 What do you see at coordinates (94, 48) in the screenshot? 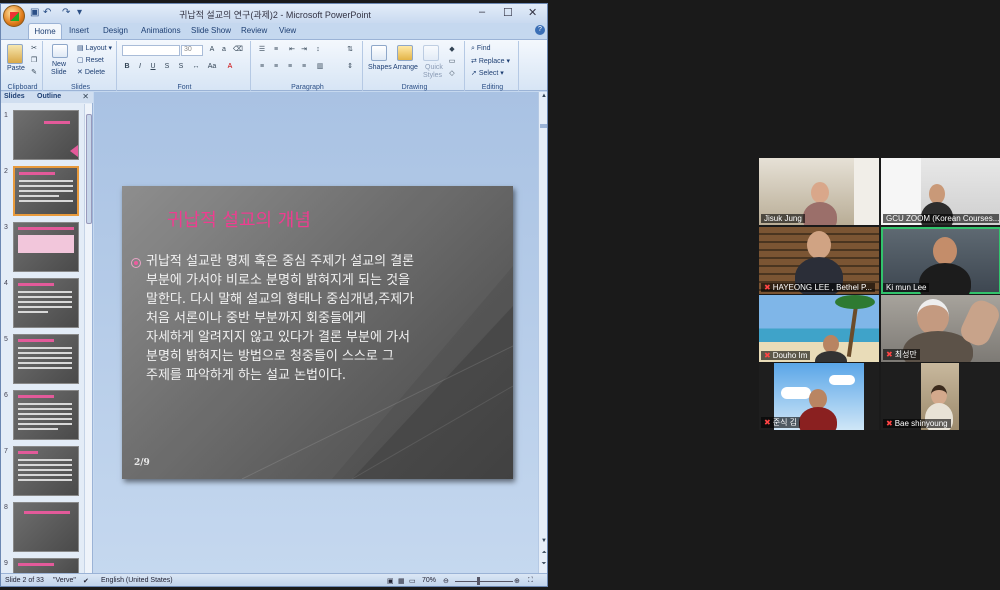
I see `layout-button: ▤ Layout ▾` at bounding box center [94, 48].